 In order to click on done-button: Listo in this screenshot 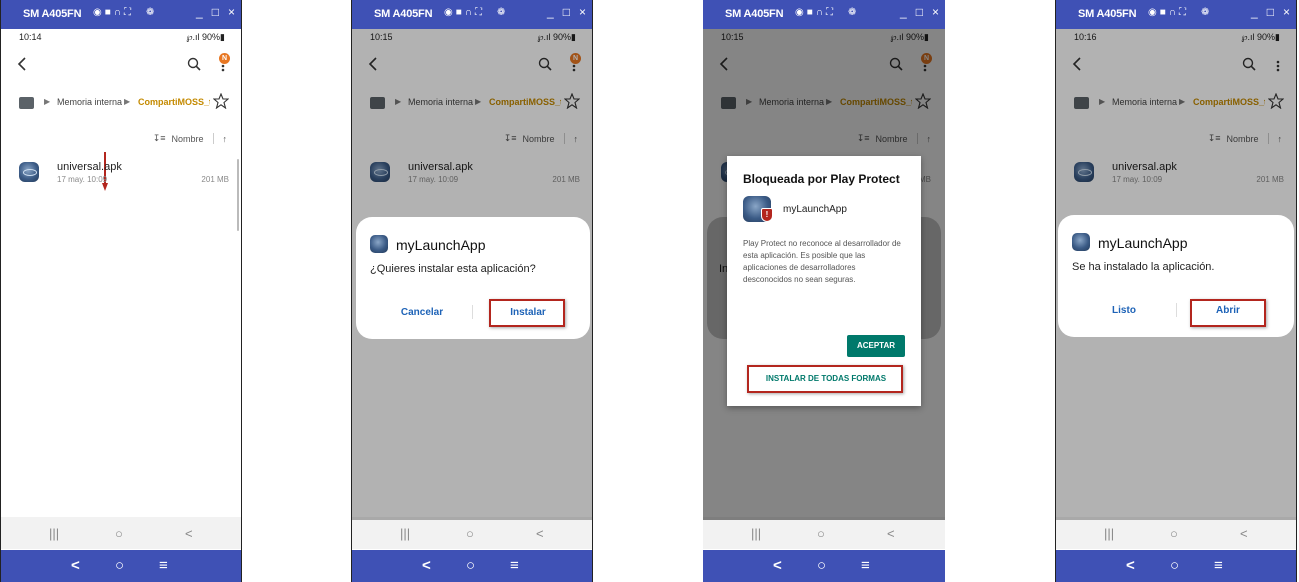, I will do `click(1124, 310)`.